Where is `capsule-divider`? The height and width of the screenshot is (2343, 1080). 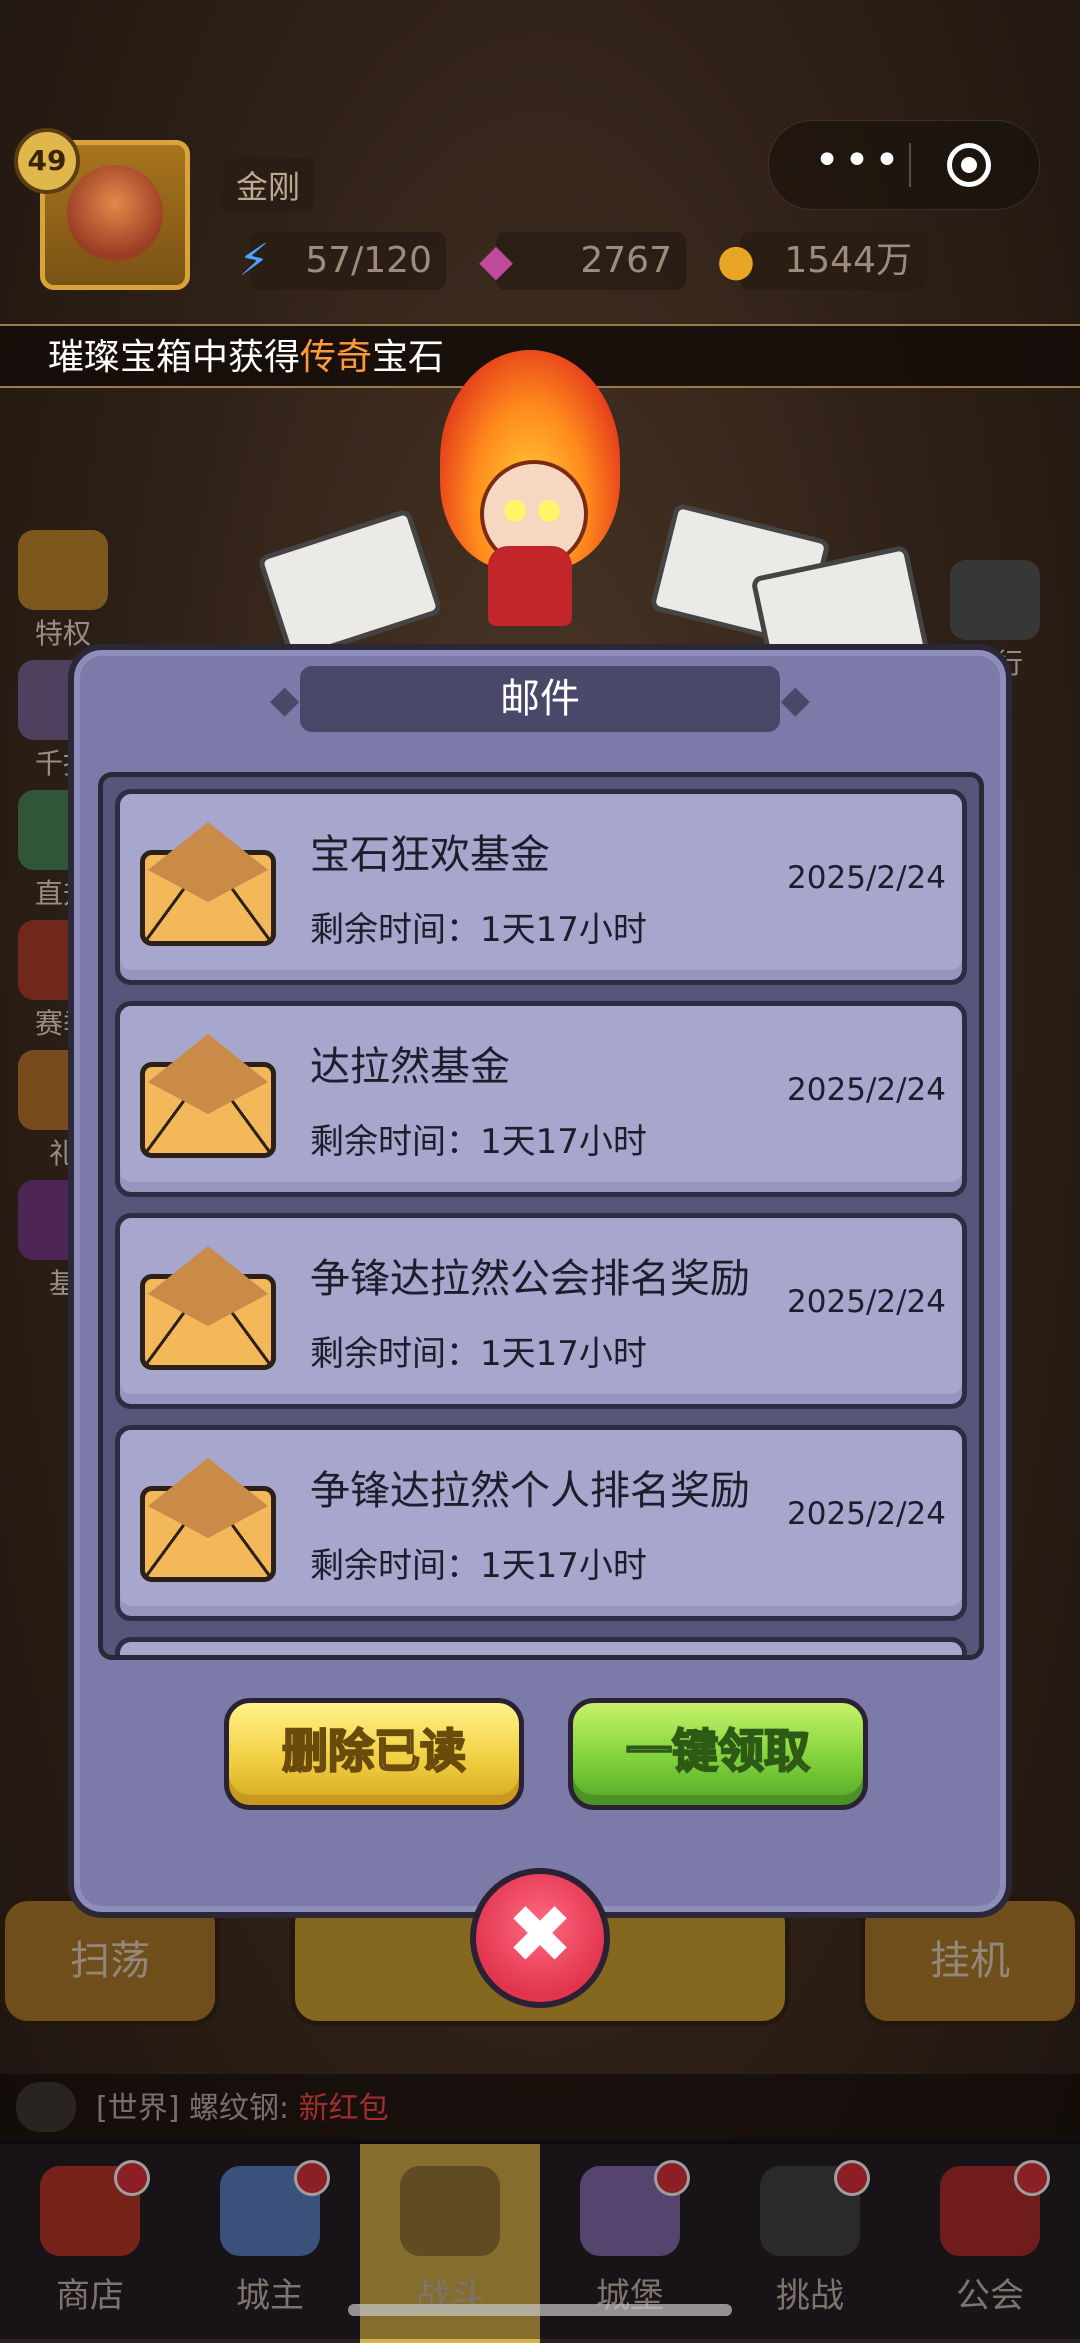 capsule-divider is located at coordinates (910, 165).